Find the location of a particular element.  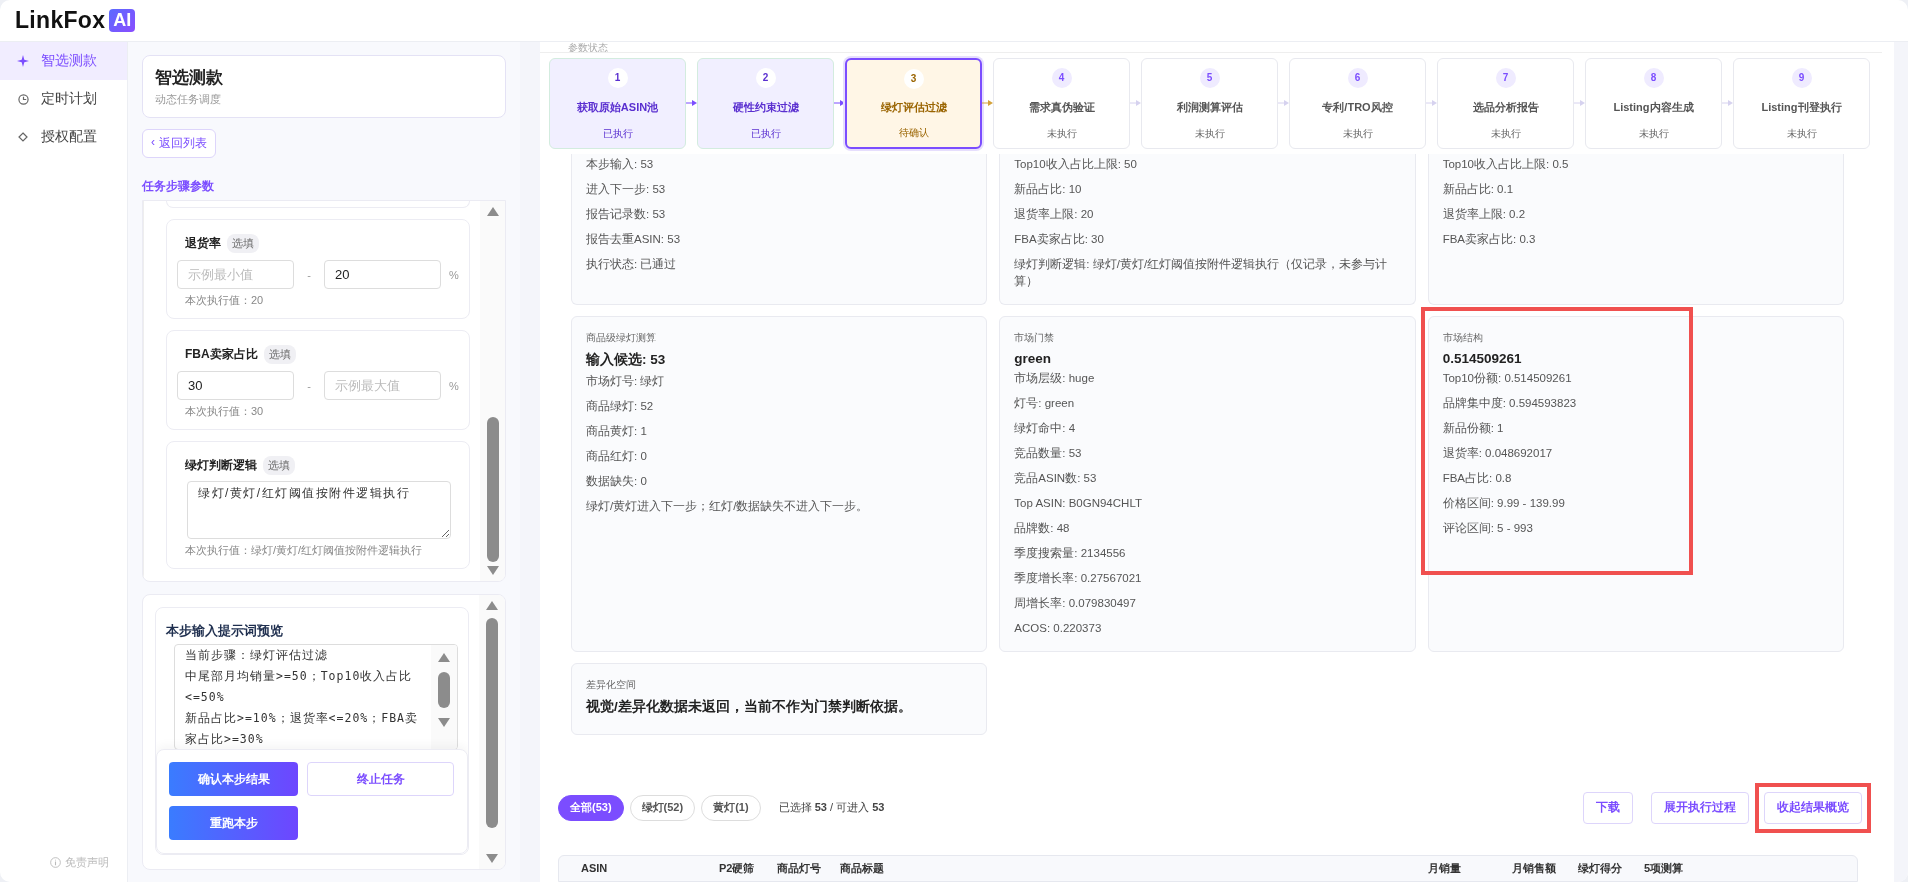

brand-logo-text: LinkFox is located at coordinates (60, 20).